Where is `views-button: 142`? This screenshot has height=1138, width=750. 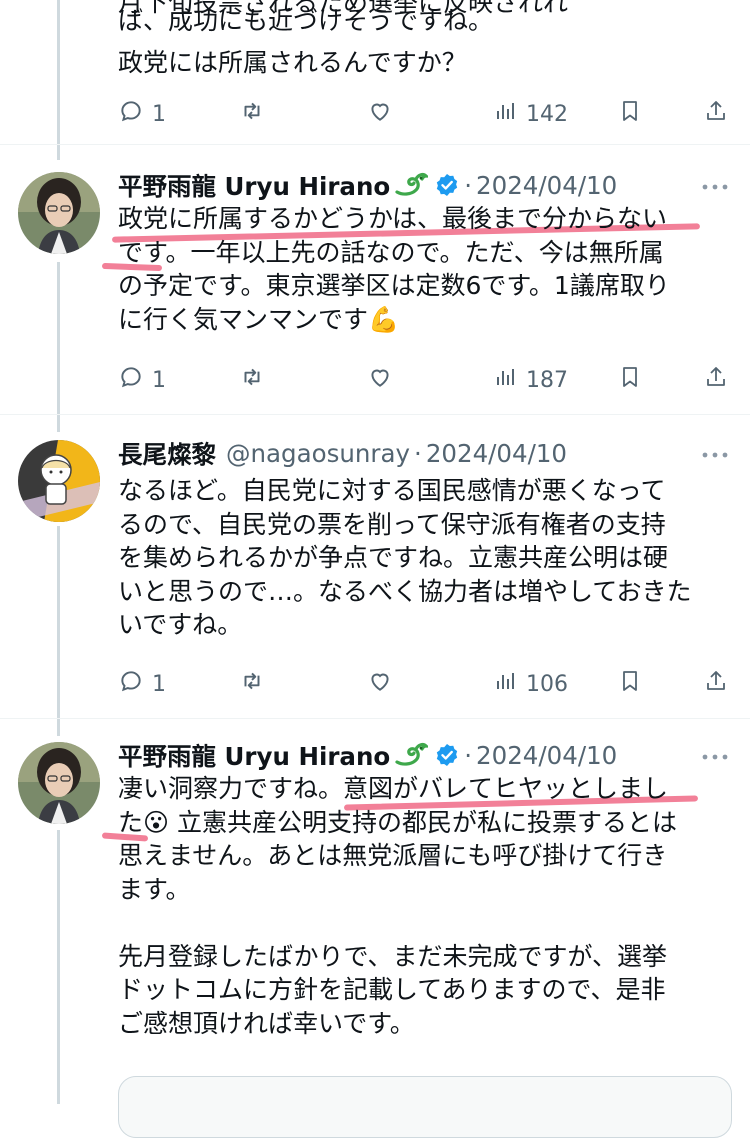
views-button: 142 is located at coordinates (531, 114).